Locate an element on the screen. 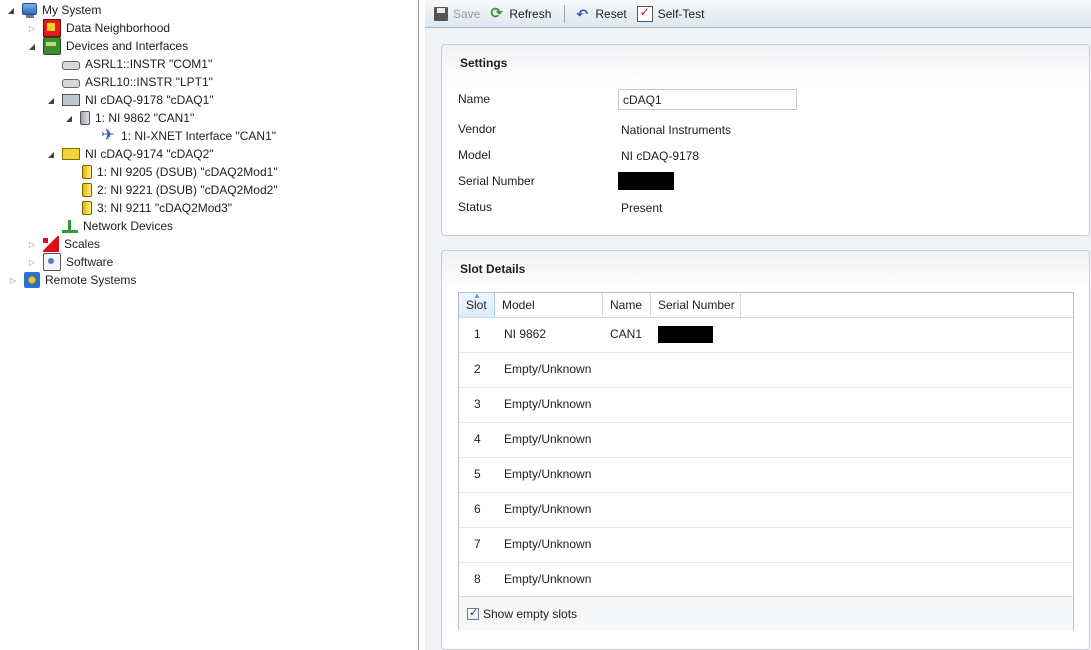  column-header-label: Model is located at coordinates (518, 305).